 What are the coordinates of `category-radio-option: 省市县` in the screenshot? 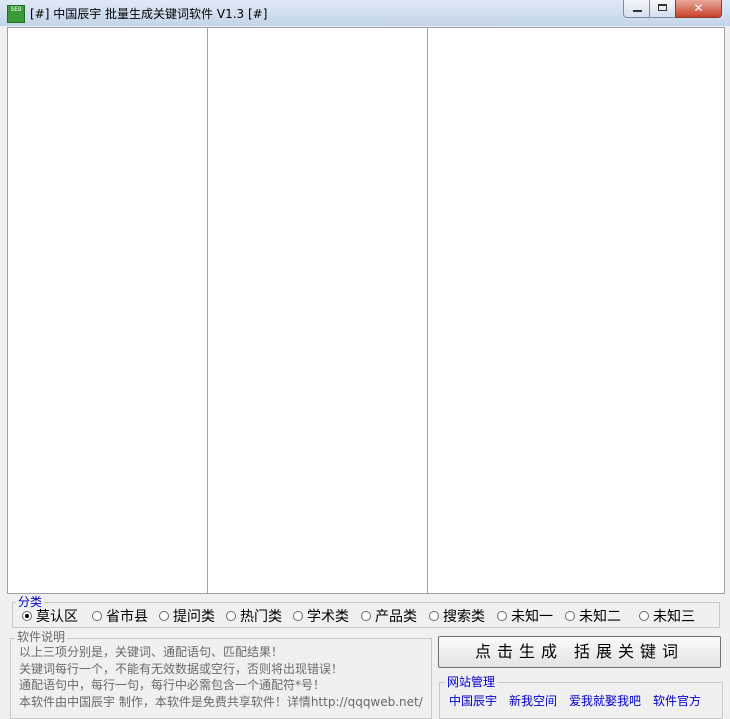 It's located at (125, 616).